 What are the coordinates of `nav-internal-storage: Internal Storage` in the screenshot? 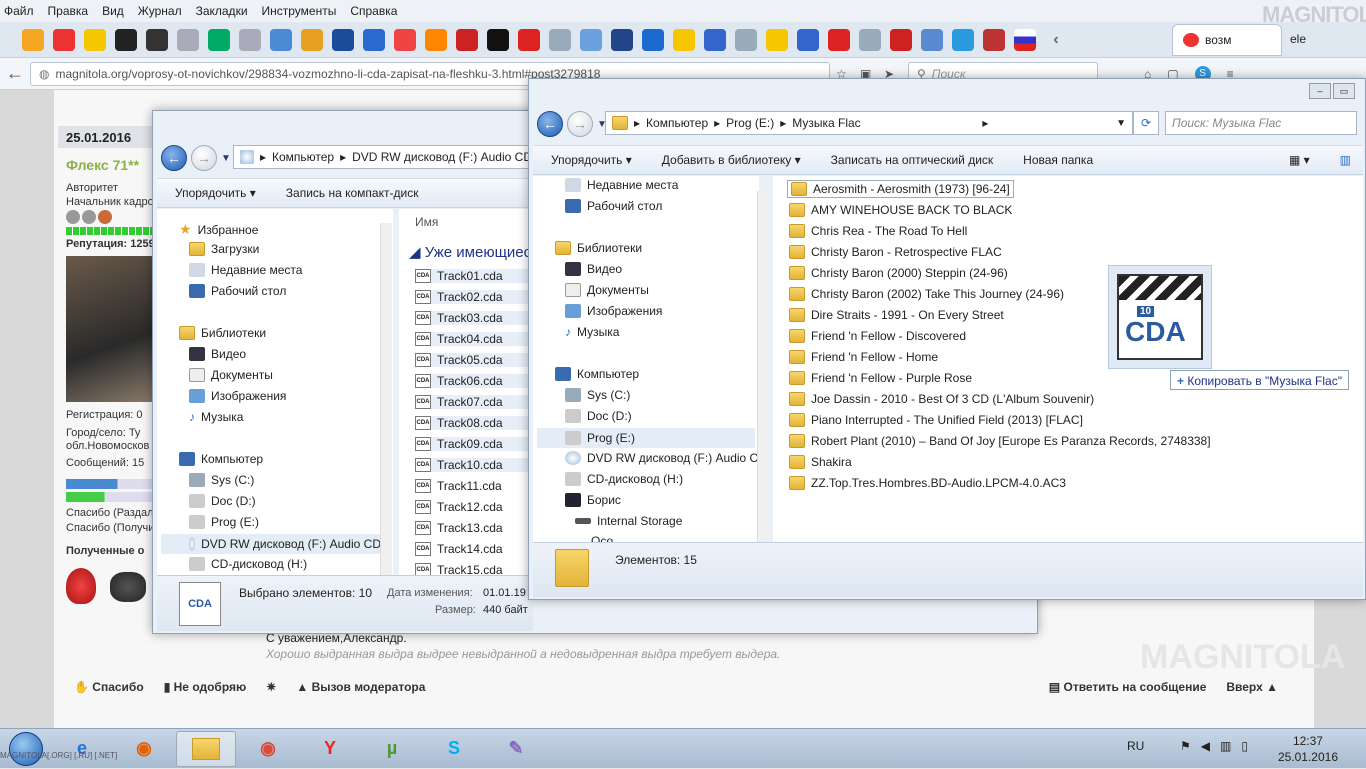 It's located at (628, 521).